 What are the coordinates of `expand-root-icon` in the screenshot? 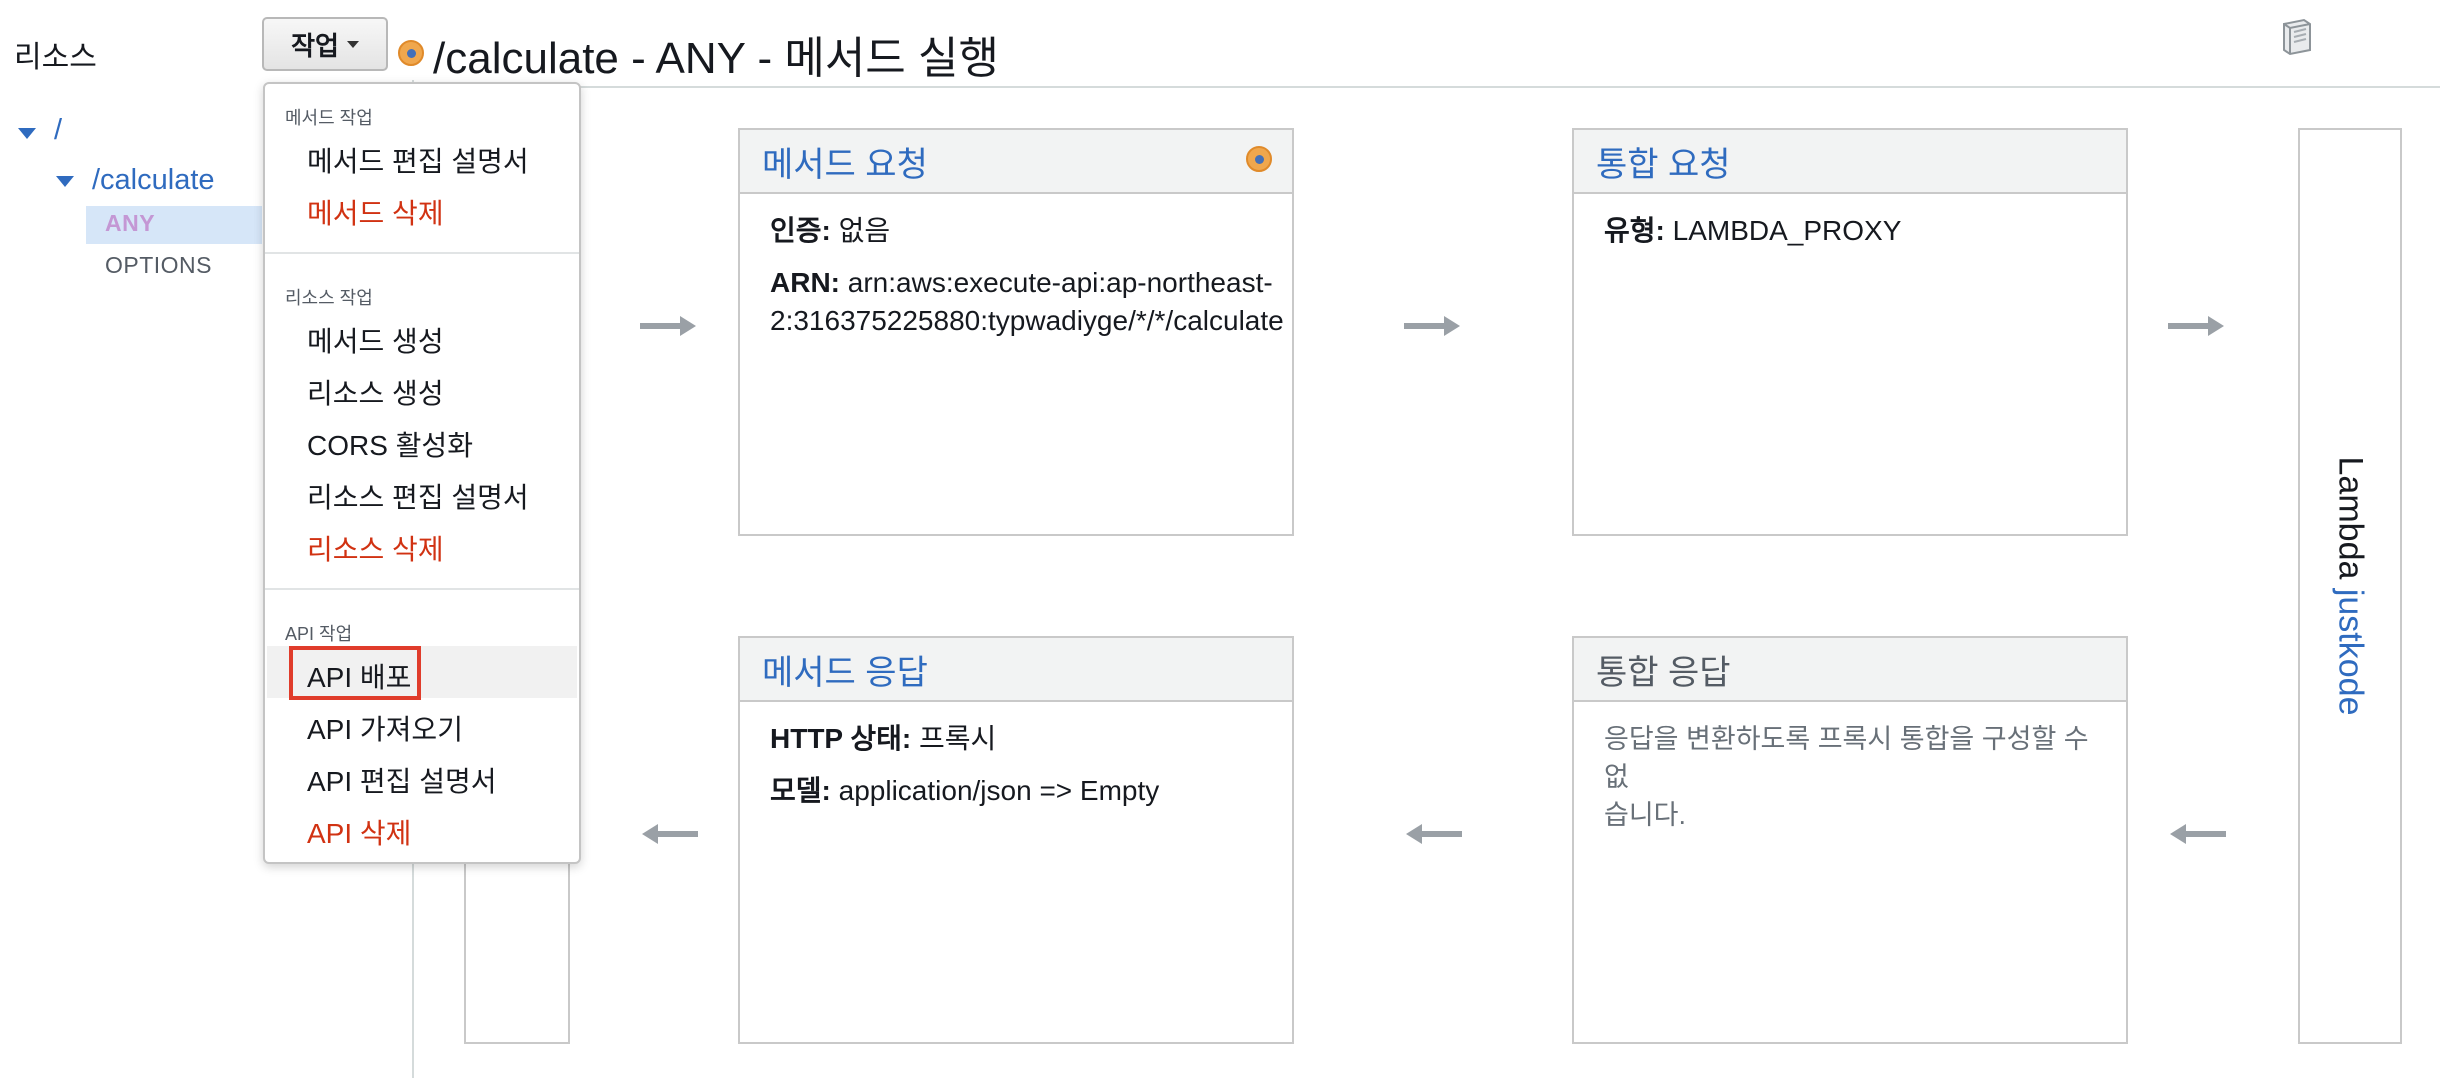 It's located at (27, 133).